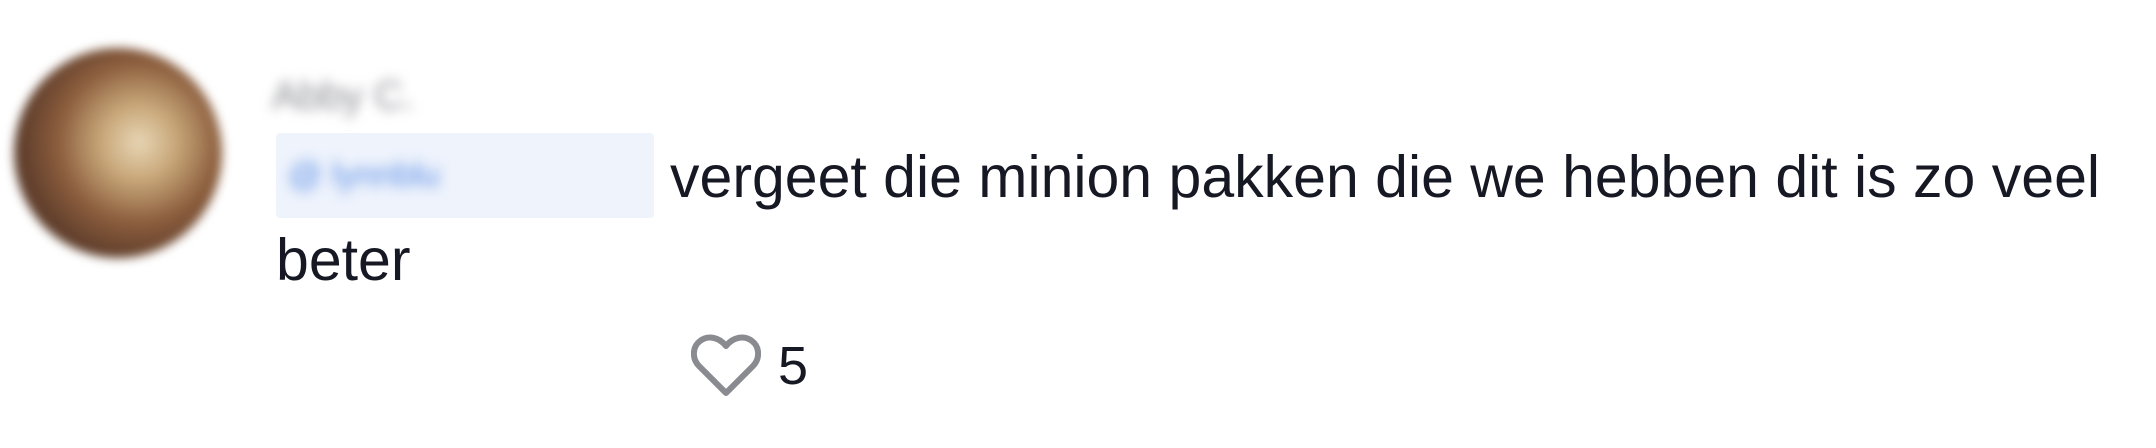  I want to click on mention-text: @ lynnblu, so click(364, 175).